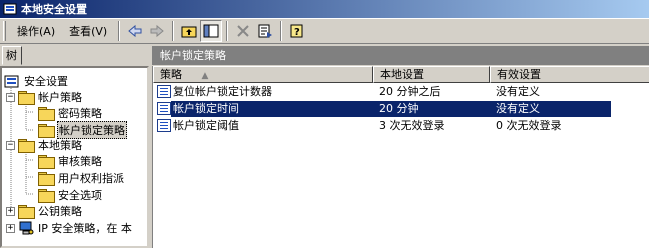 This screenshot has width=649, height=248. What do you see at coordinates (410, 91) in the screenshot?
I see `local-setting: 20 分钟之后` at bounding box center [410, 91].